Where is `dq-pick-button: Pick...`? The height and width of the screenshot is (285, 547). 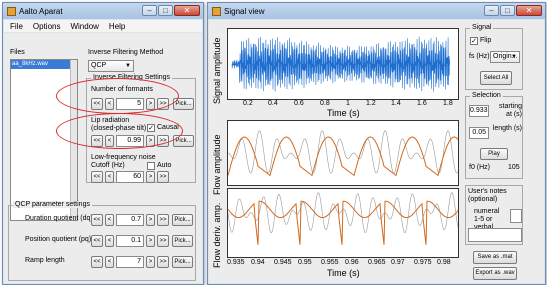 dq-pick-button: Pick... is located at coordinates (182, 220).